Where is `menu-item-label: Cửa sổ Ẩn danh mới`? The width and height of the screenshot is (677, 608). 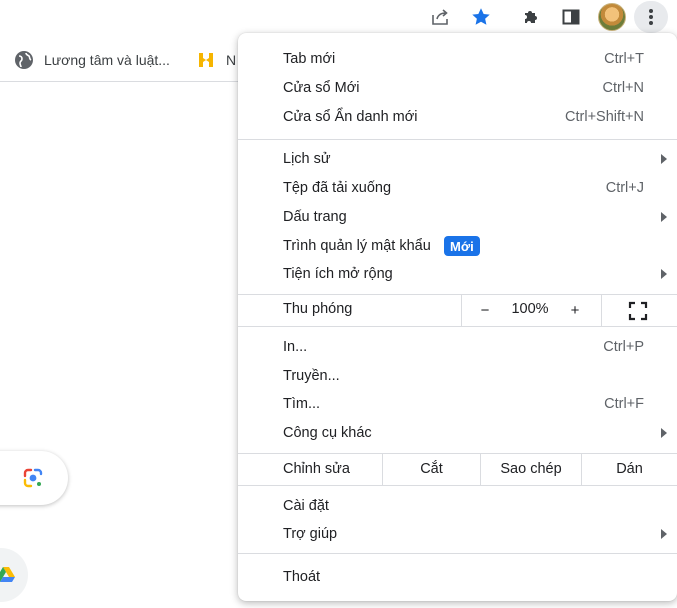 menu-item-label: Cửa sổ Ẩn danh mới is located at coordinates (350, 117).